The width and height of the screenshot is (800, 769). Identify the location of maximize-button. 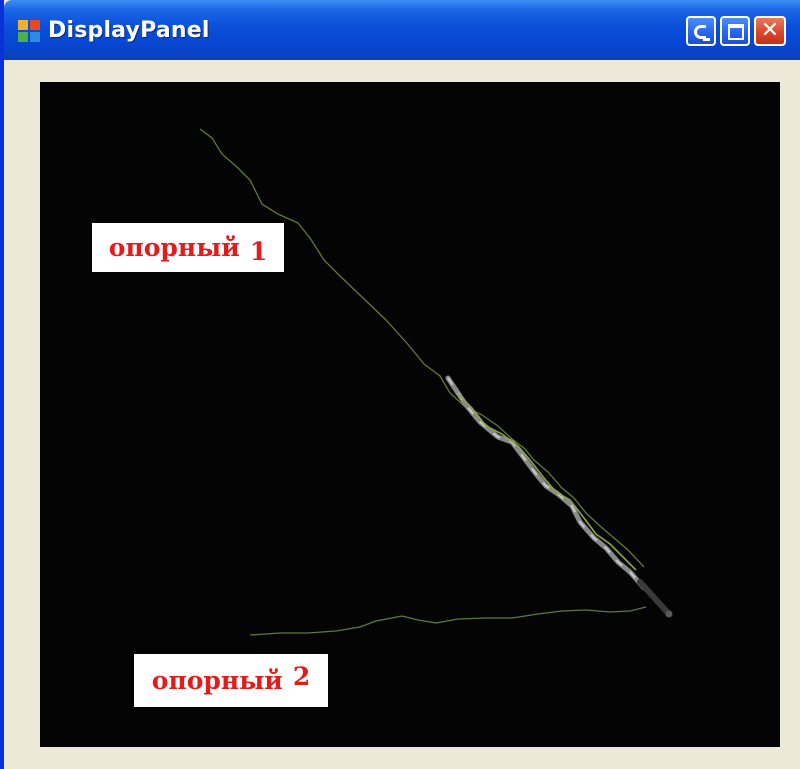
(735, 31).